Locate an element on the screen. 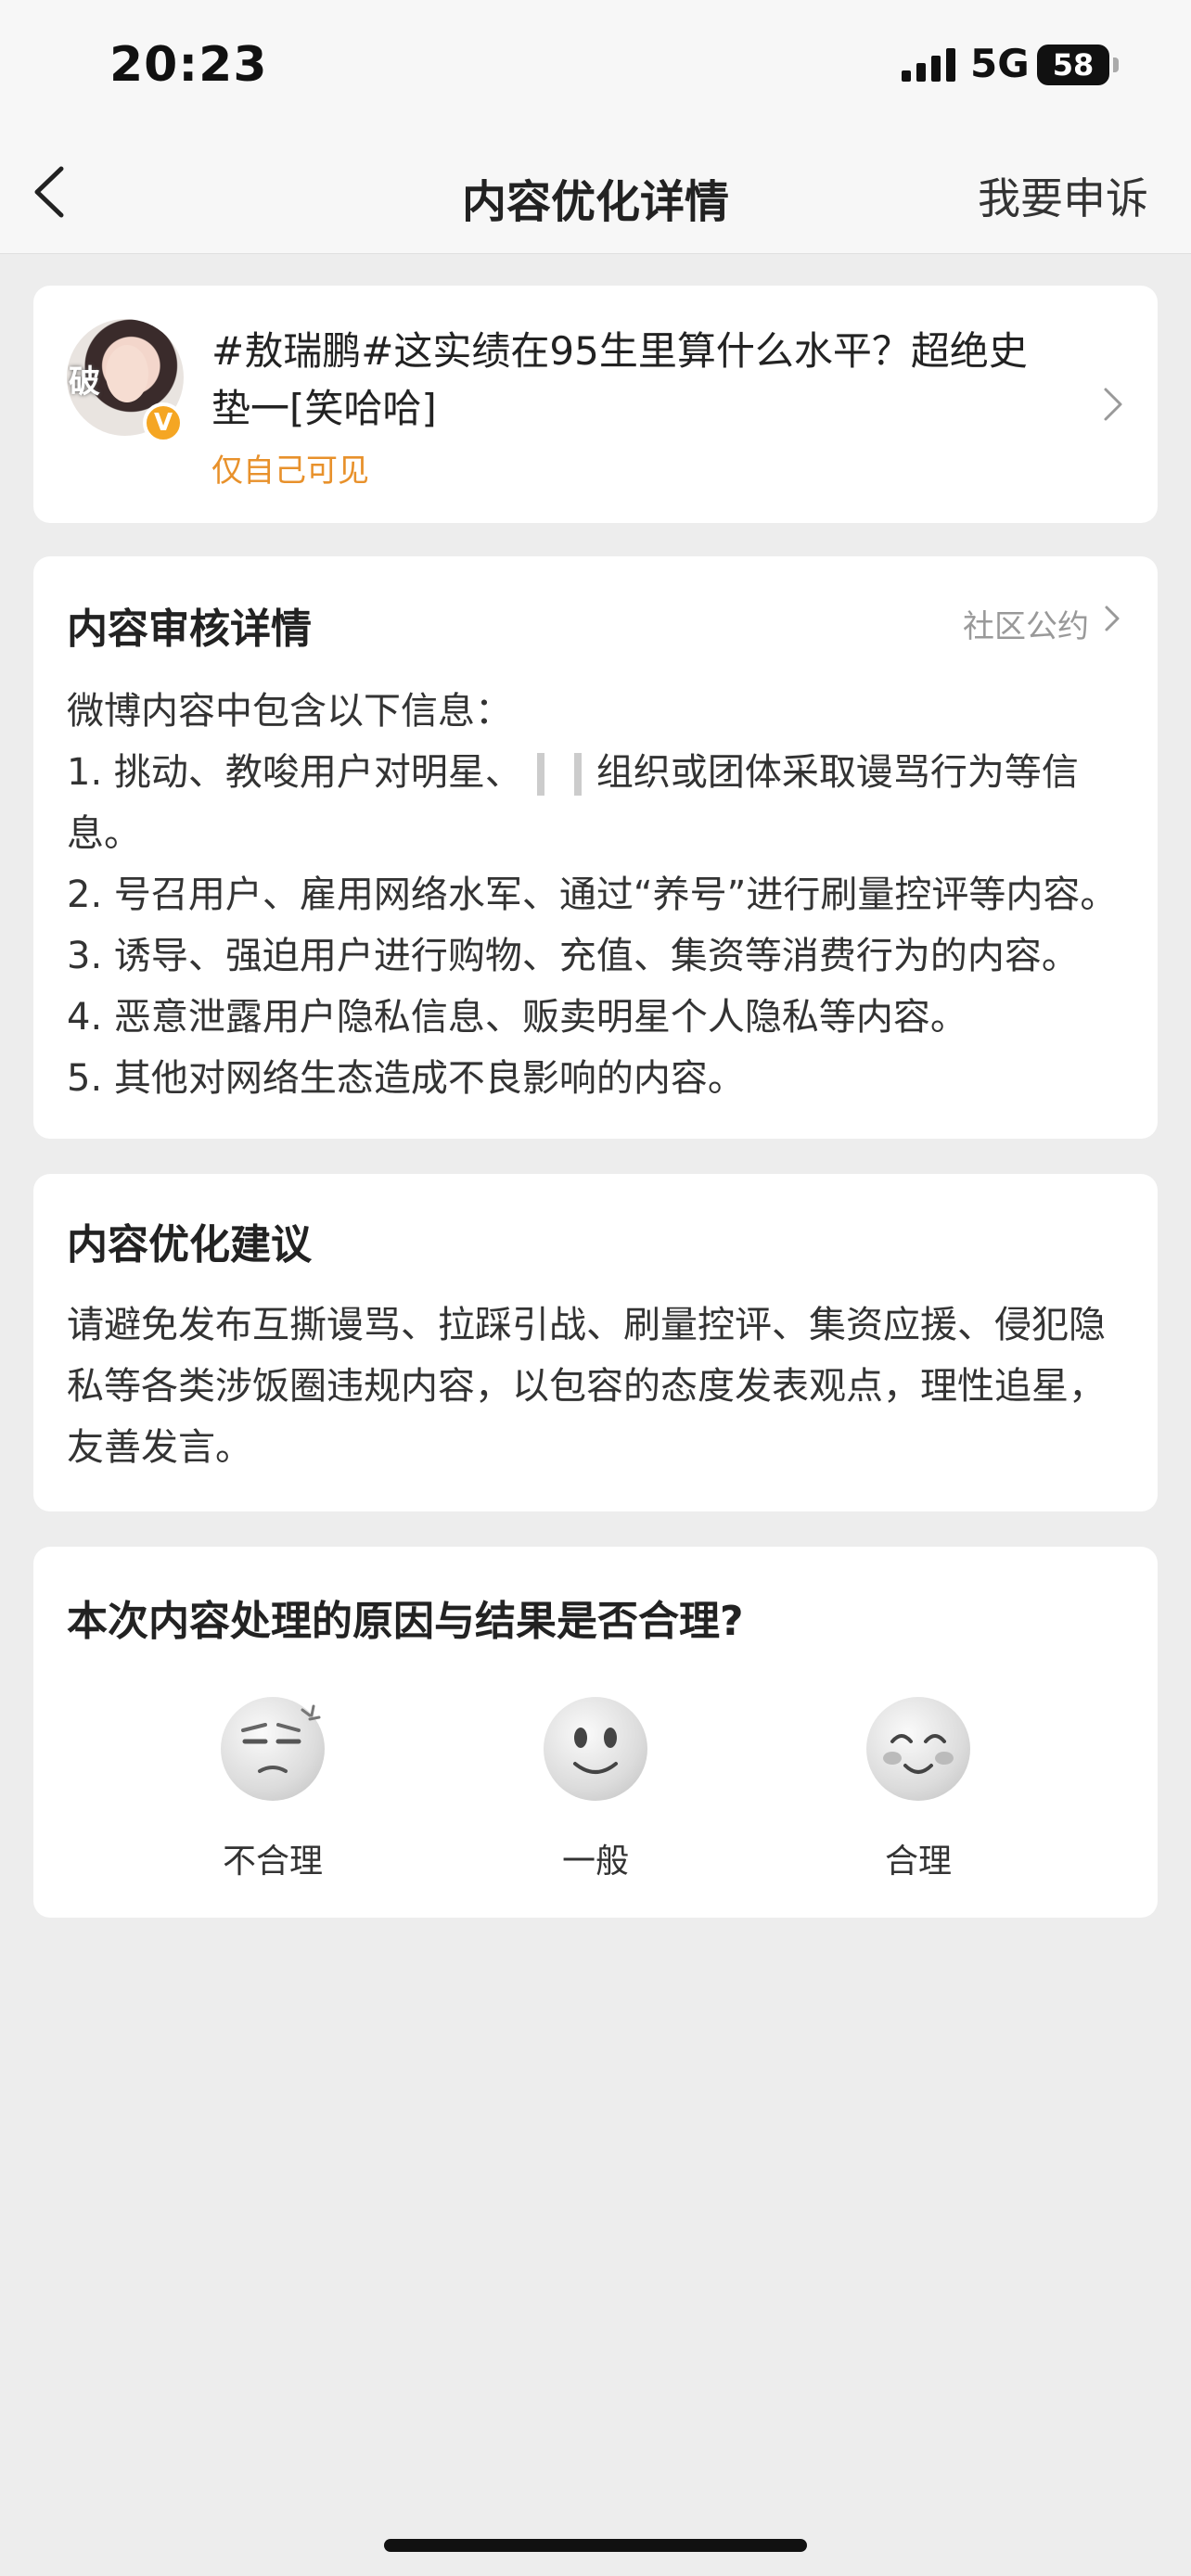 The height and width of the screenshot is (2576, 1191). review-title: 内容审核详情 is located at coordinates (190, 629).